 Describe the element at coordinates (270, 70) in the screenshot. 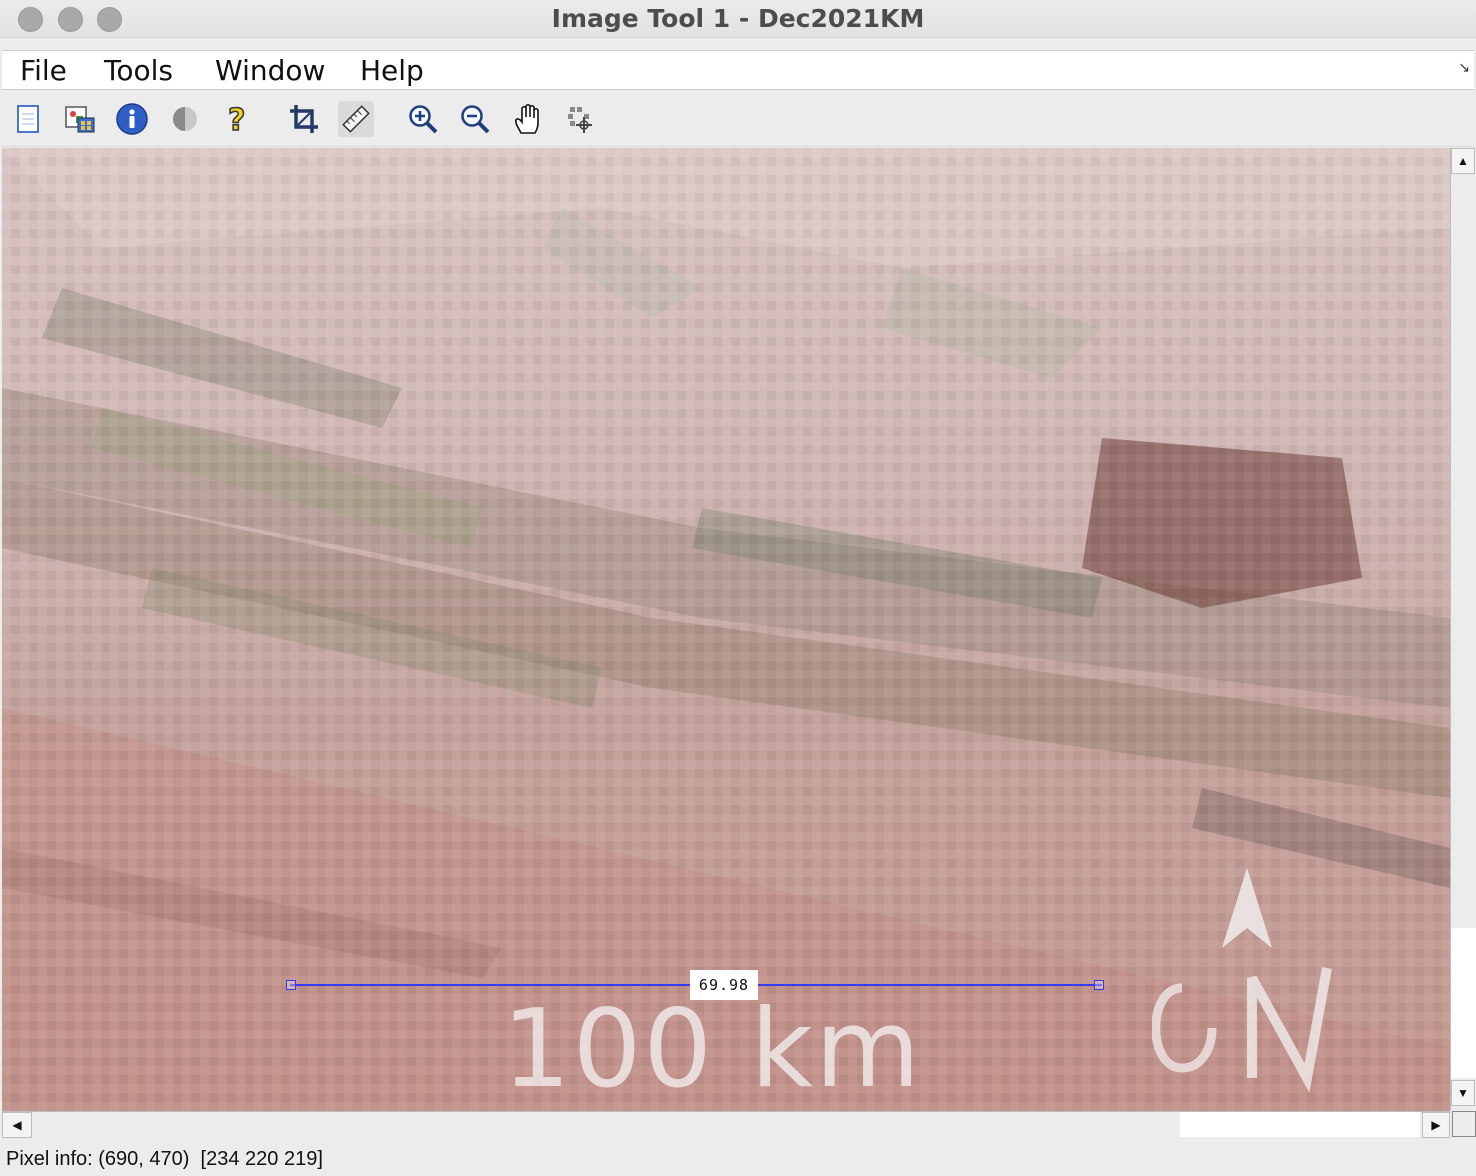

I see `menu-window: Window` at that location.